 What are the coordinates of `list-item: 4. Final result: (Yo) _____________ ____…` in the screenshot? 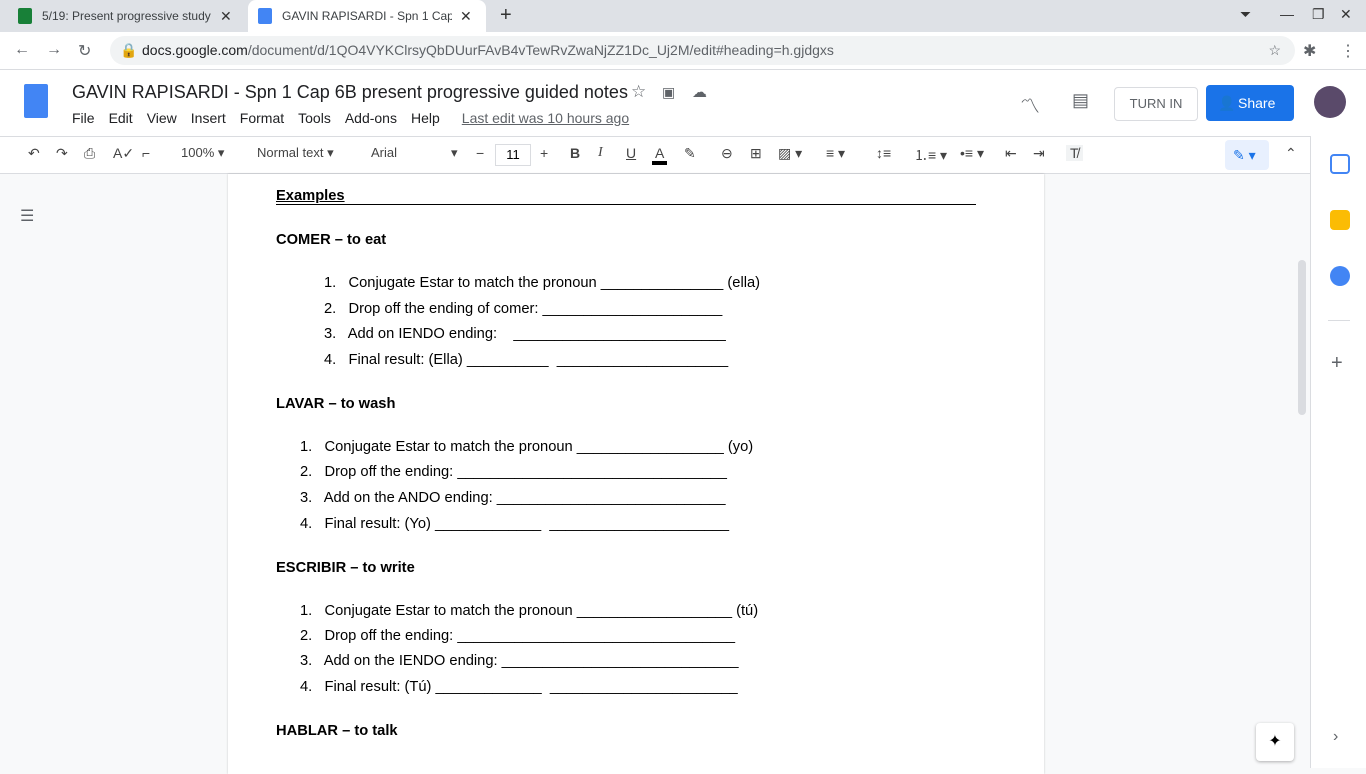 It's located at (515, 524).